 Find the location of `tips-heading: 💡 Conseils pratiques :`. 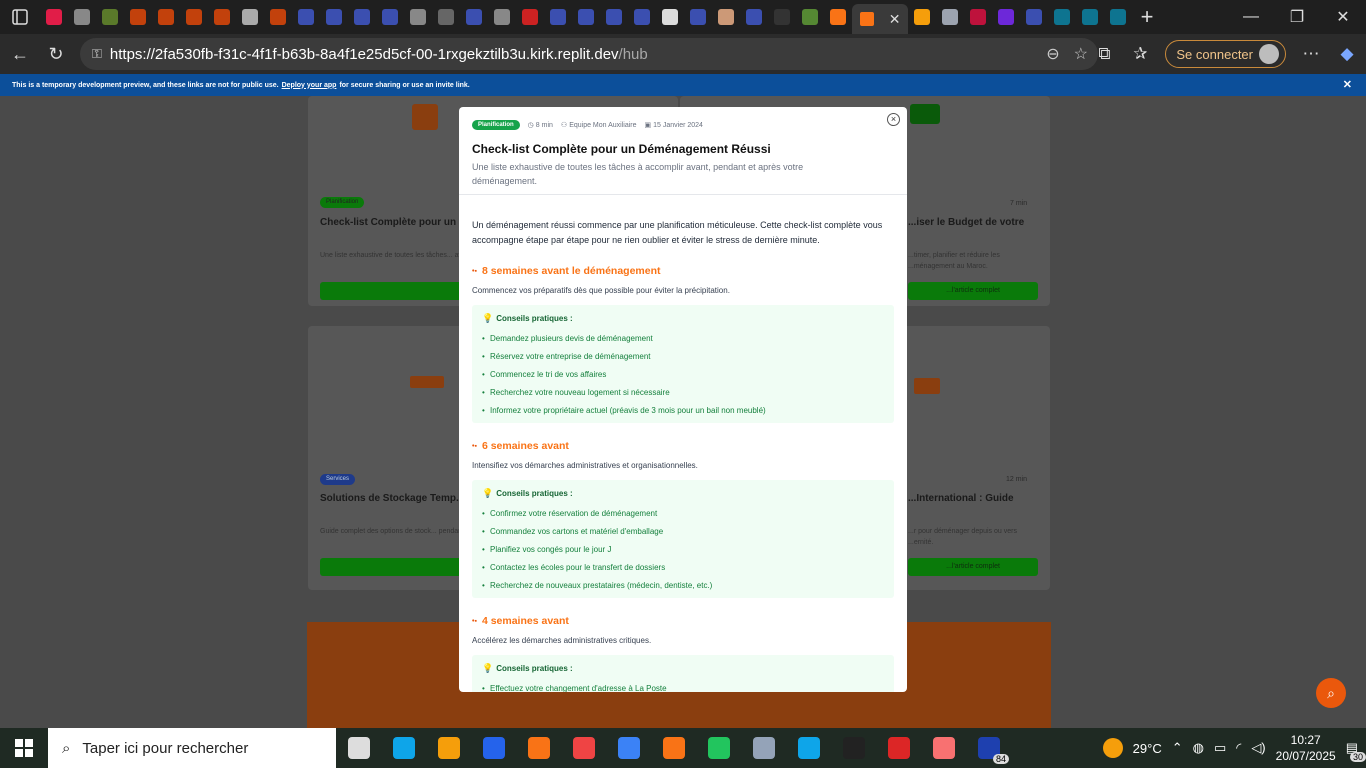

tips-heading: 💡 Conseils pratiques : is located at coordinates (683, 493).